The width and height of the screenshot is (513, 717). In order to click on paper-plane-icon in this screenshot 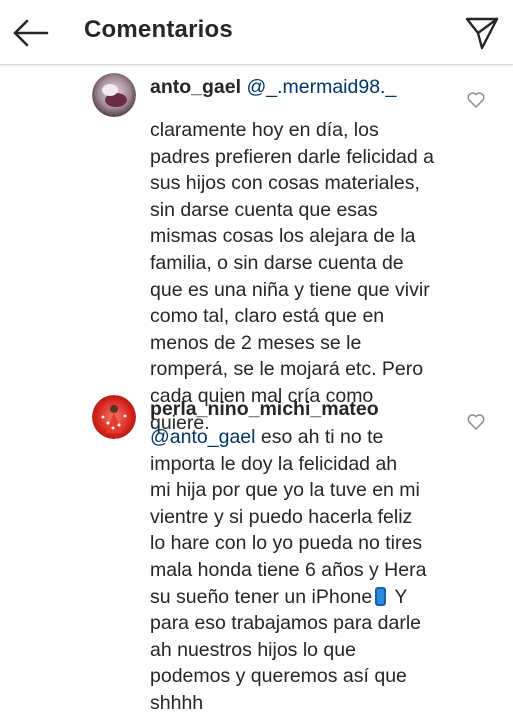, I will do `click(482, 33)`.